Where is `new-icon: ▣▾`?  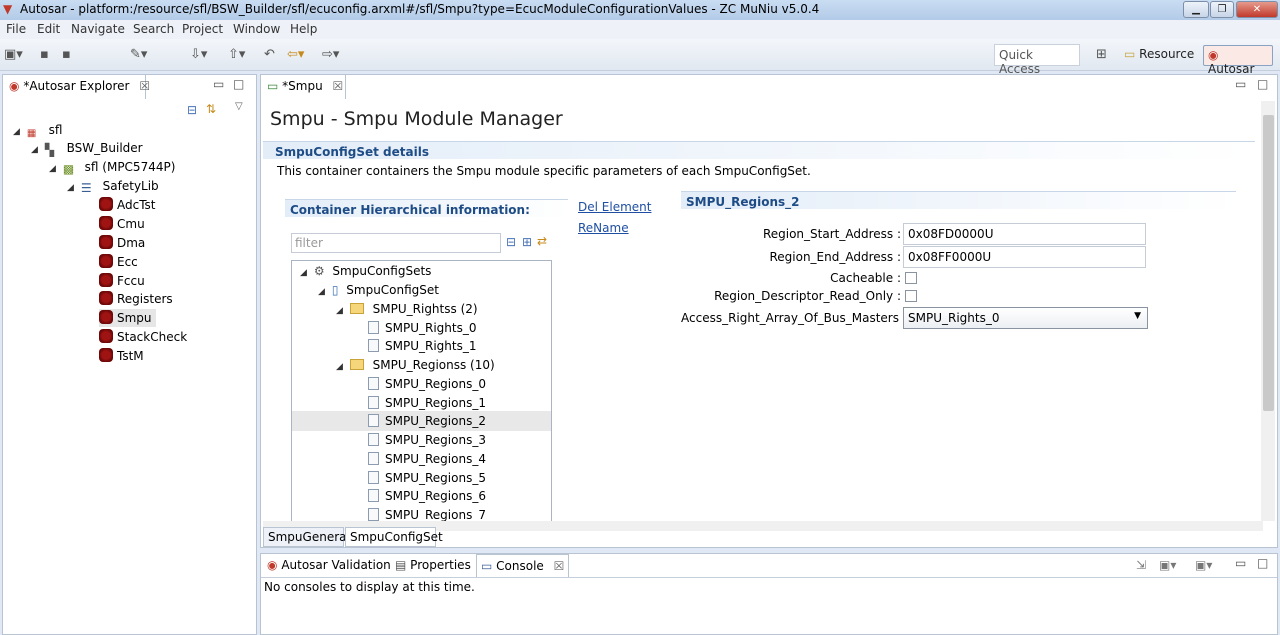 new-icon: ▣▾ is located at coordinates (13, 55).